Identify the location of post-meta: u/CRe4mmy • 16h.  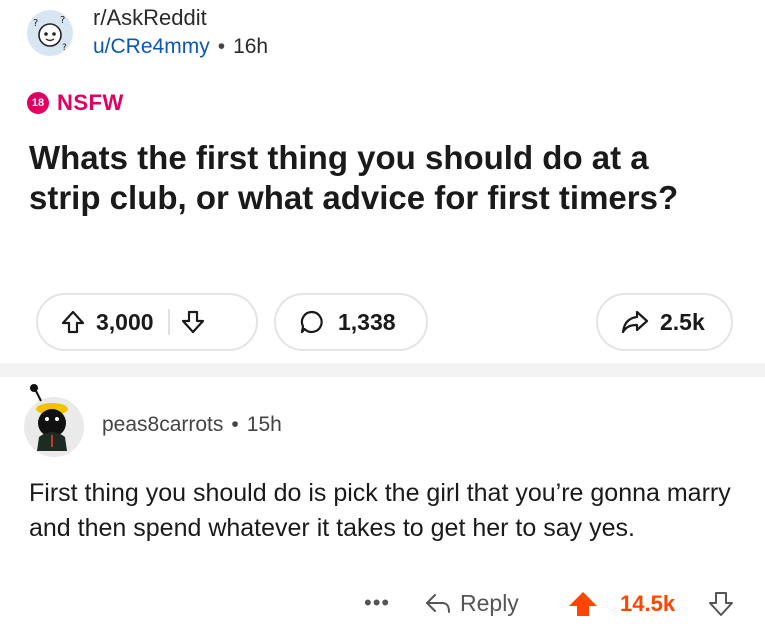
(180, 47).